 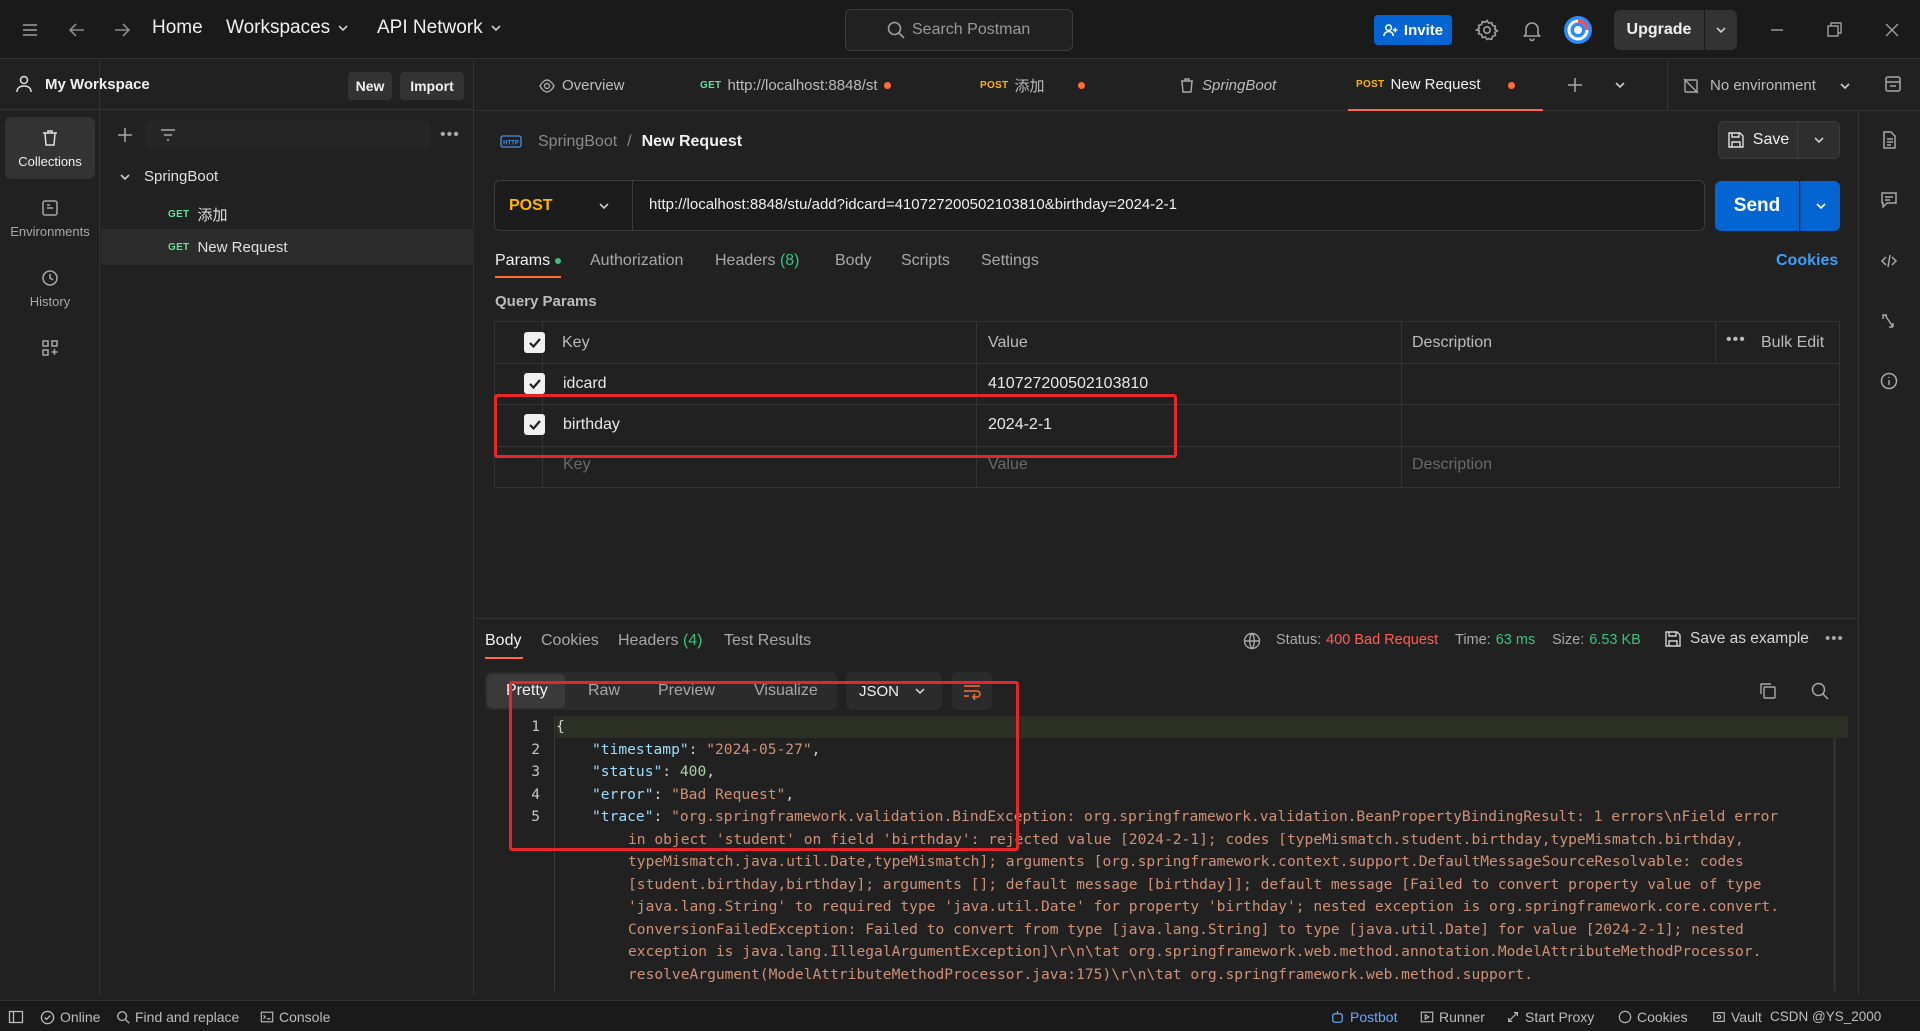 I want to click on postbot-button: Postbot, so click(x=1363, y=1017).